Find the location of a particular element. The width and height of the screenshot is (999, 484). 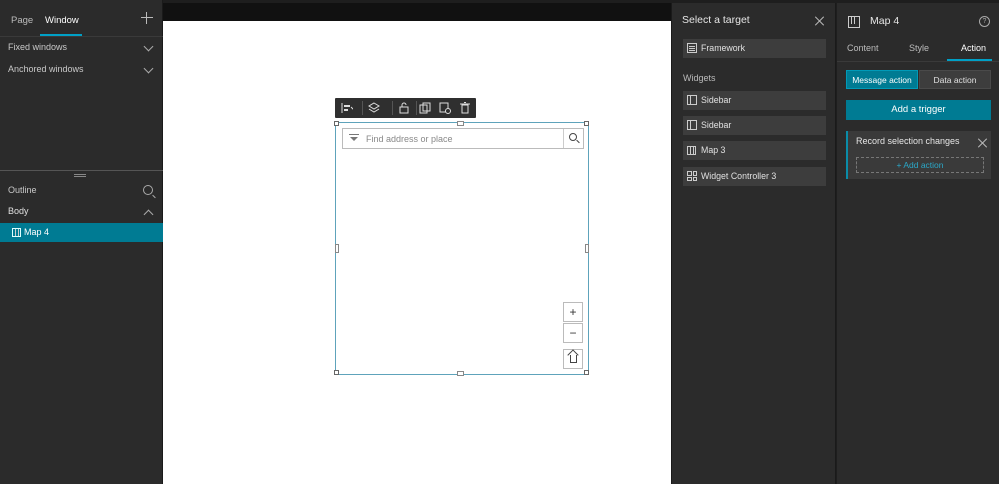

copy-style-icon is located at coordinates (445, 108).